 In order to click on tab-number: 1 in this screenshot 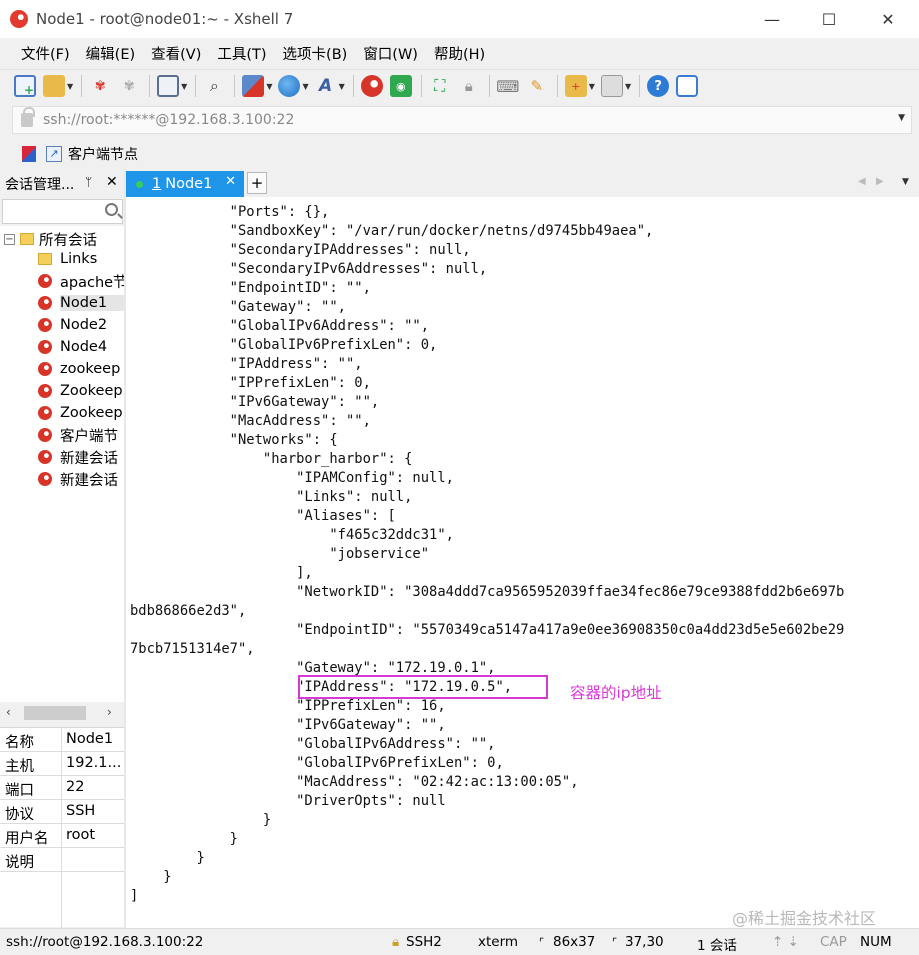, I will do `click(156, 184)`.